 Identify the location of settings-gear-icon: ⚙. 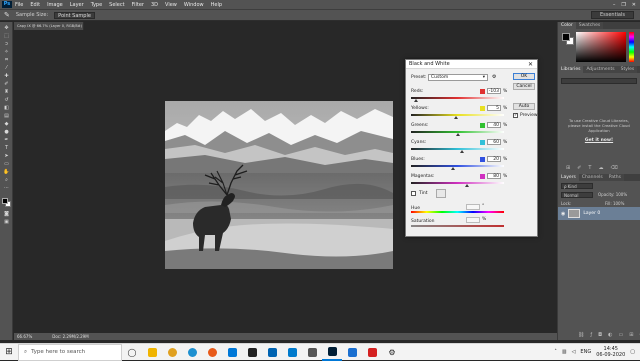
(392, 352).